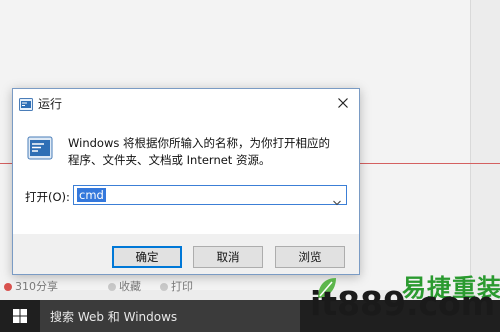 The height and width of the screenshot is (332, 500). I want to click on site-watermark: 易捷重装 it889.com, so click(403, 301).